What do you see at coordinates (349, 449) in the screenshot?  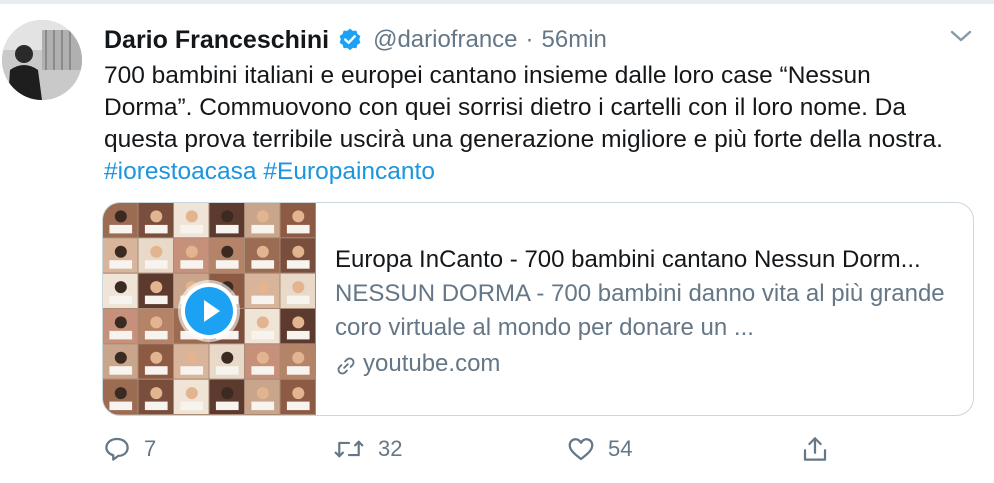 I see `retweet-icon` at bounding box center [349, 449].